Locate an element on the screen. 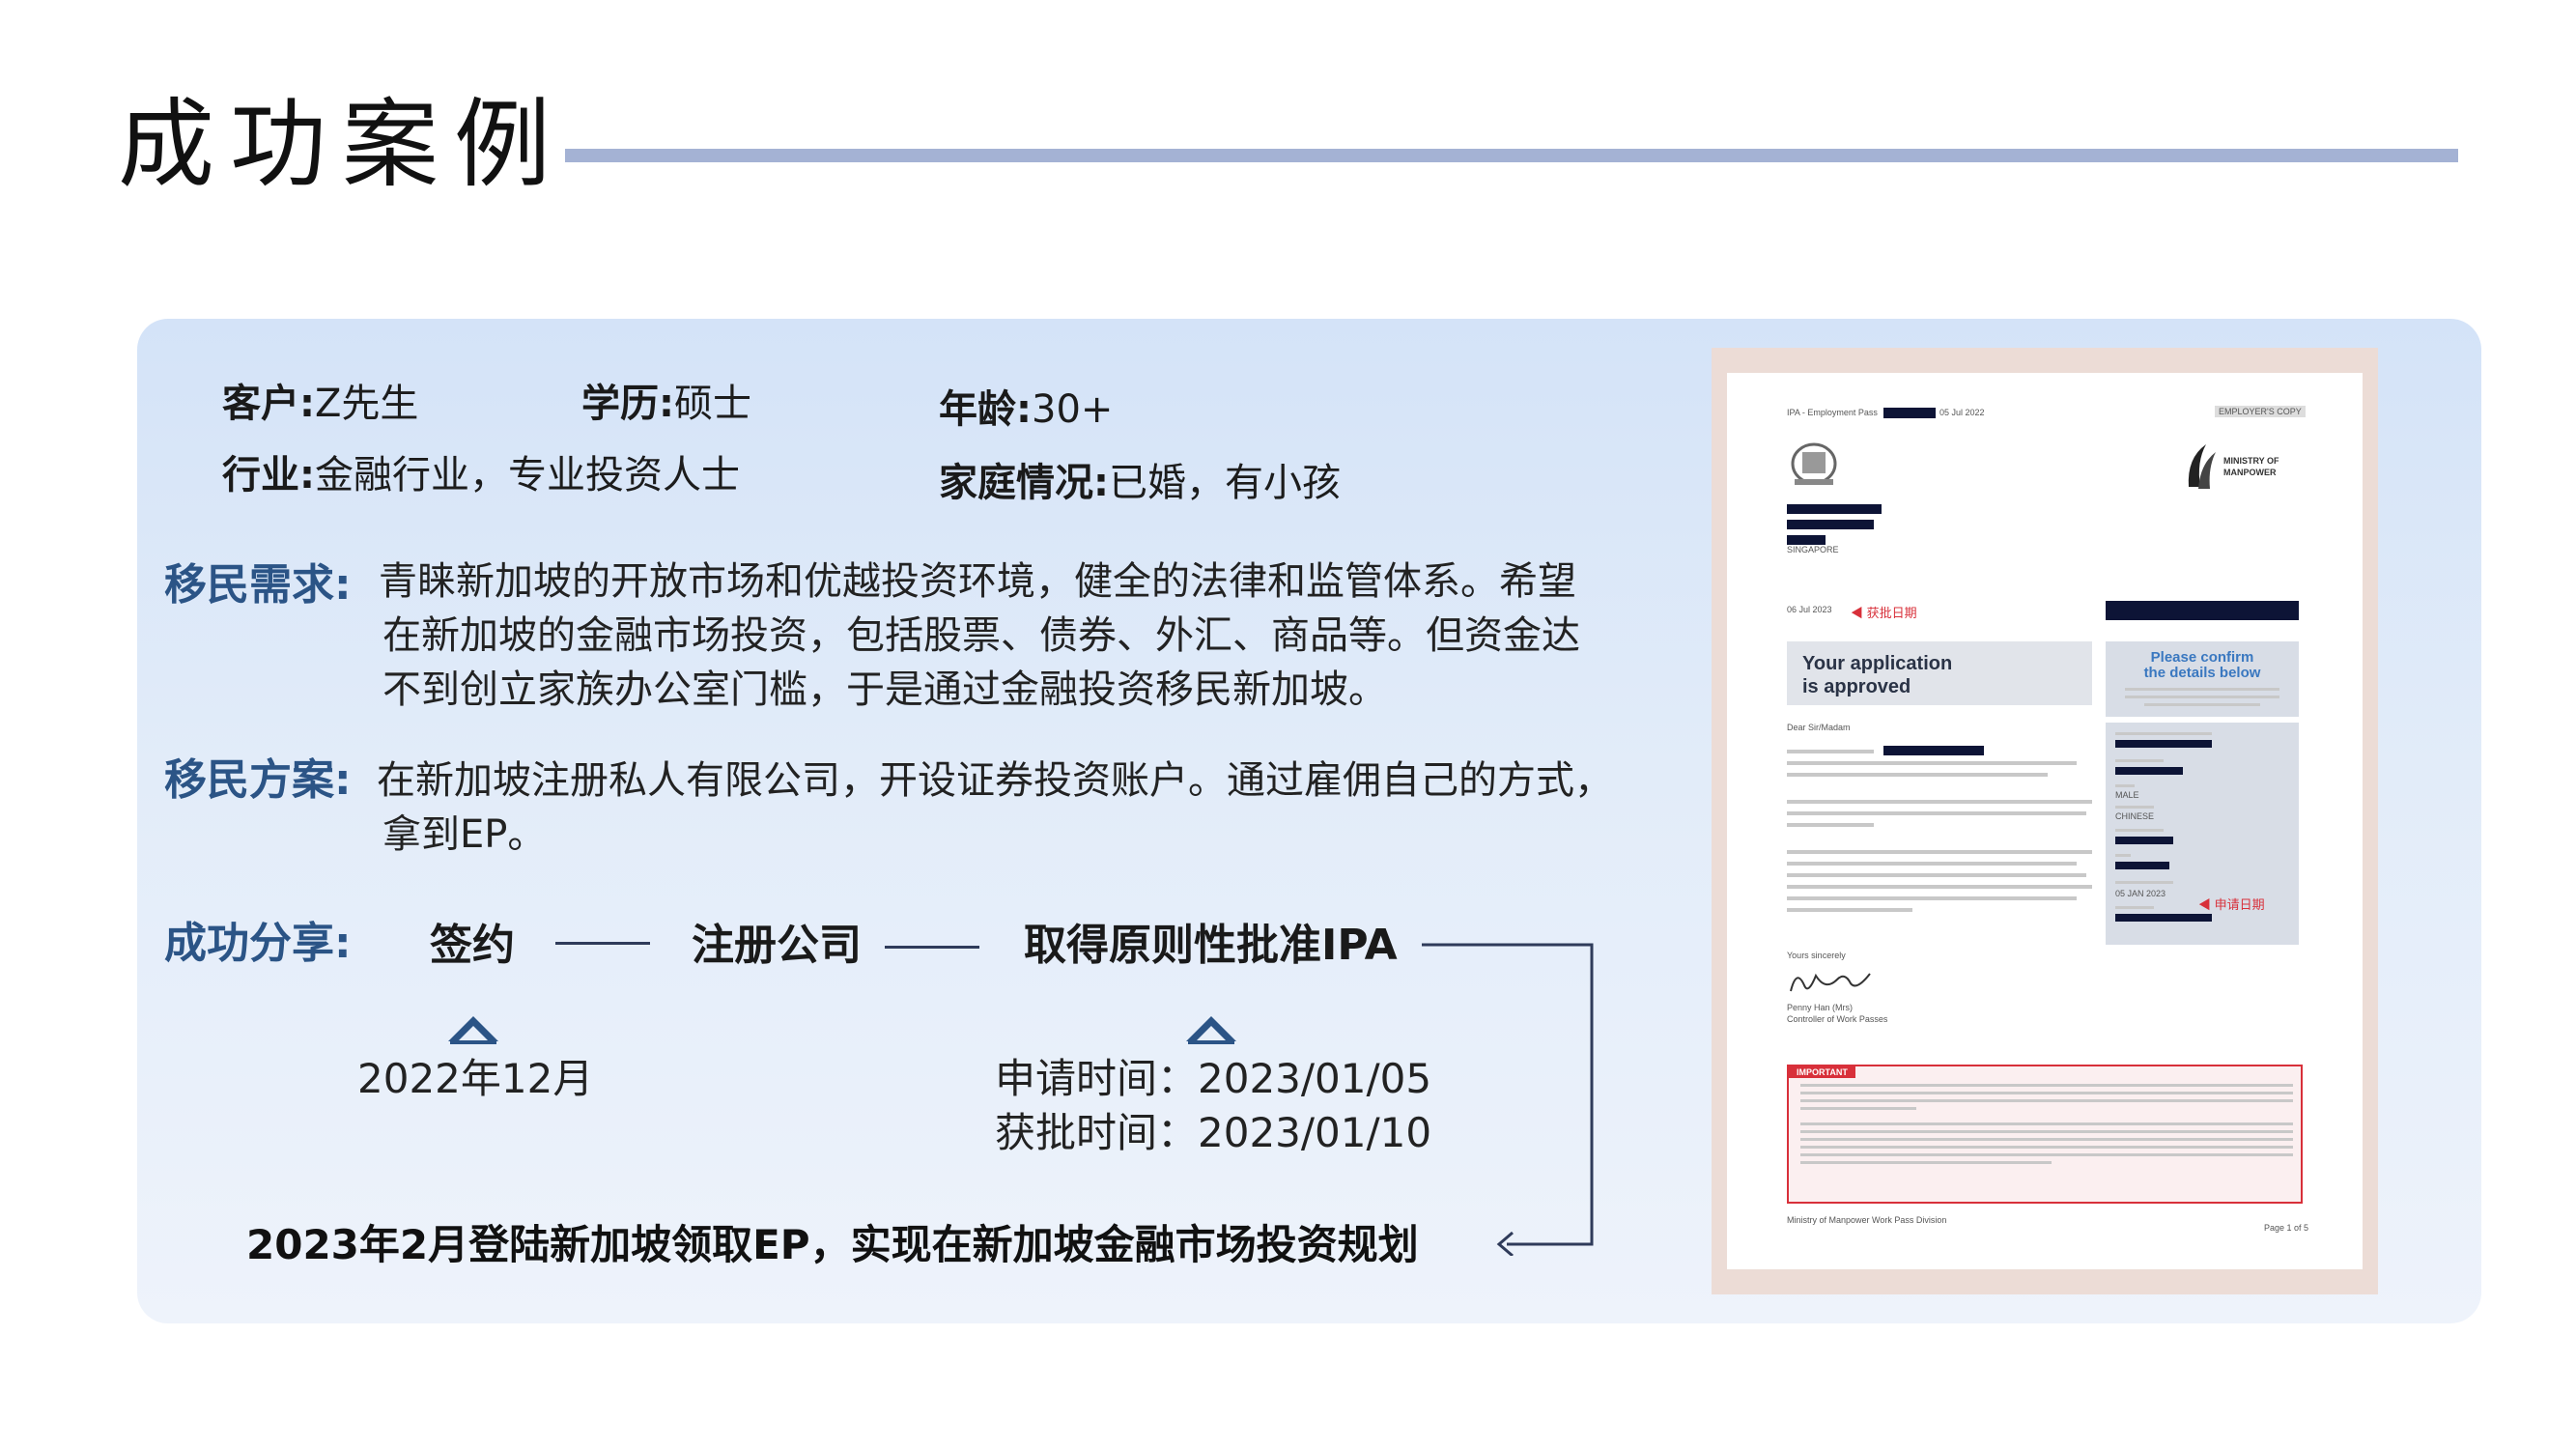 This screenshot has width=2576, height=1449. plan-line: 拿到EP。 is located at coordinates (464, 834).